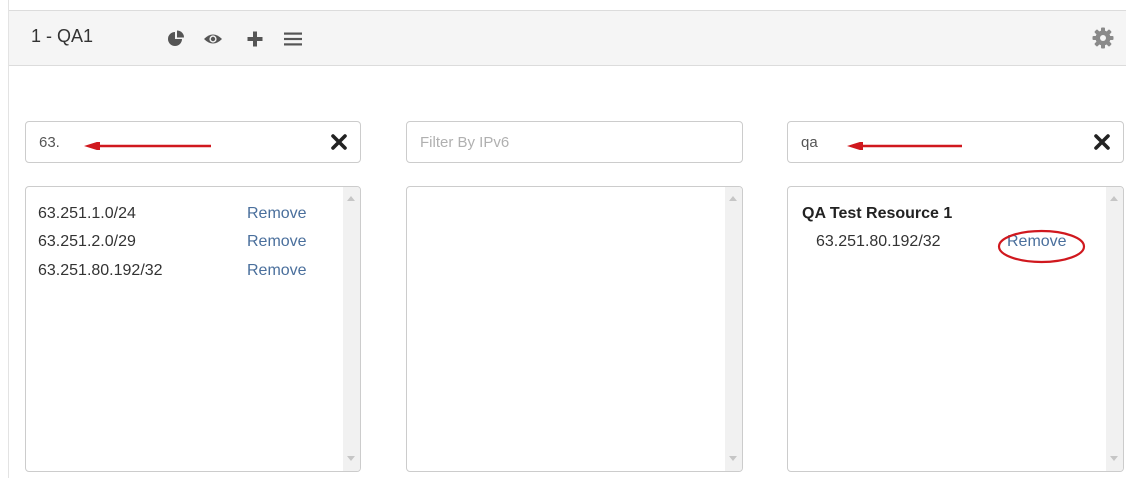 The width and height of the screenshot is (1126, 478). What do you see at coordinates (176, 244) in the screenshot?
I see `list-item: 63.251.2.0/29 Remove` at bounding box center [176, 244].